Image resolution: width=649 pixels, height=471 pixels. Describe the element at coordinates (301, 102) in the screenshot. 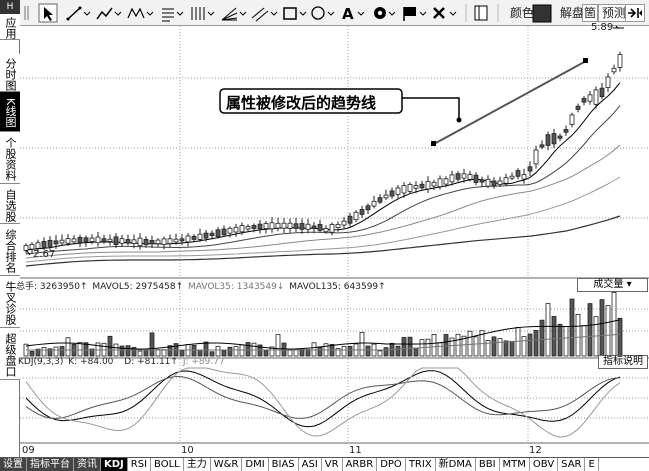

I see `trend-annotation-text: 属性被修改后的趋势线` at that location.